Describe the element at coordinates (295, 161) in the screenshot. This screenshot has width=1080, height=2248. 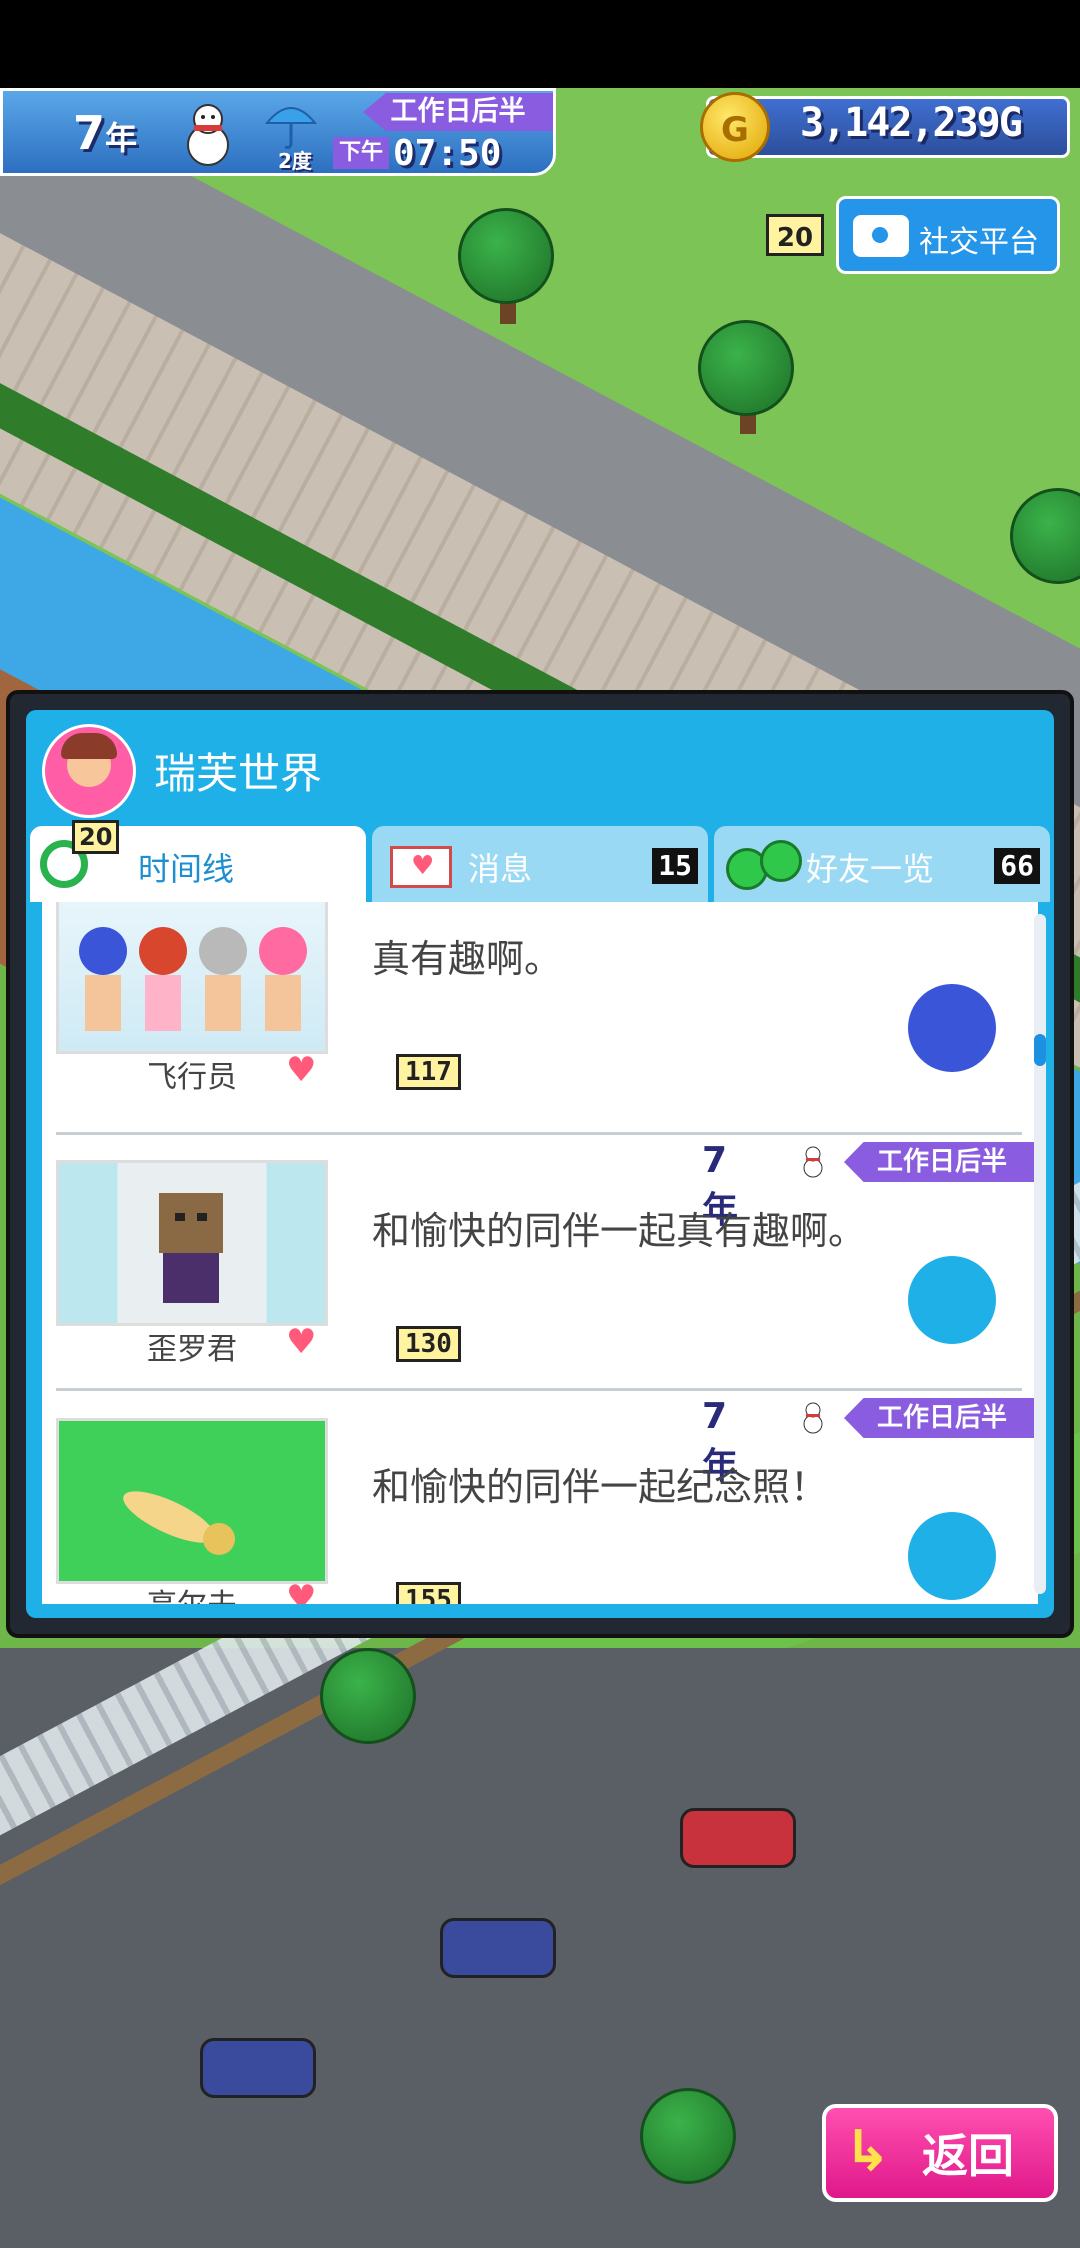
I see `weather-value: 2度` at that location.